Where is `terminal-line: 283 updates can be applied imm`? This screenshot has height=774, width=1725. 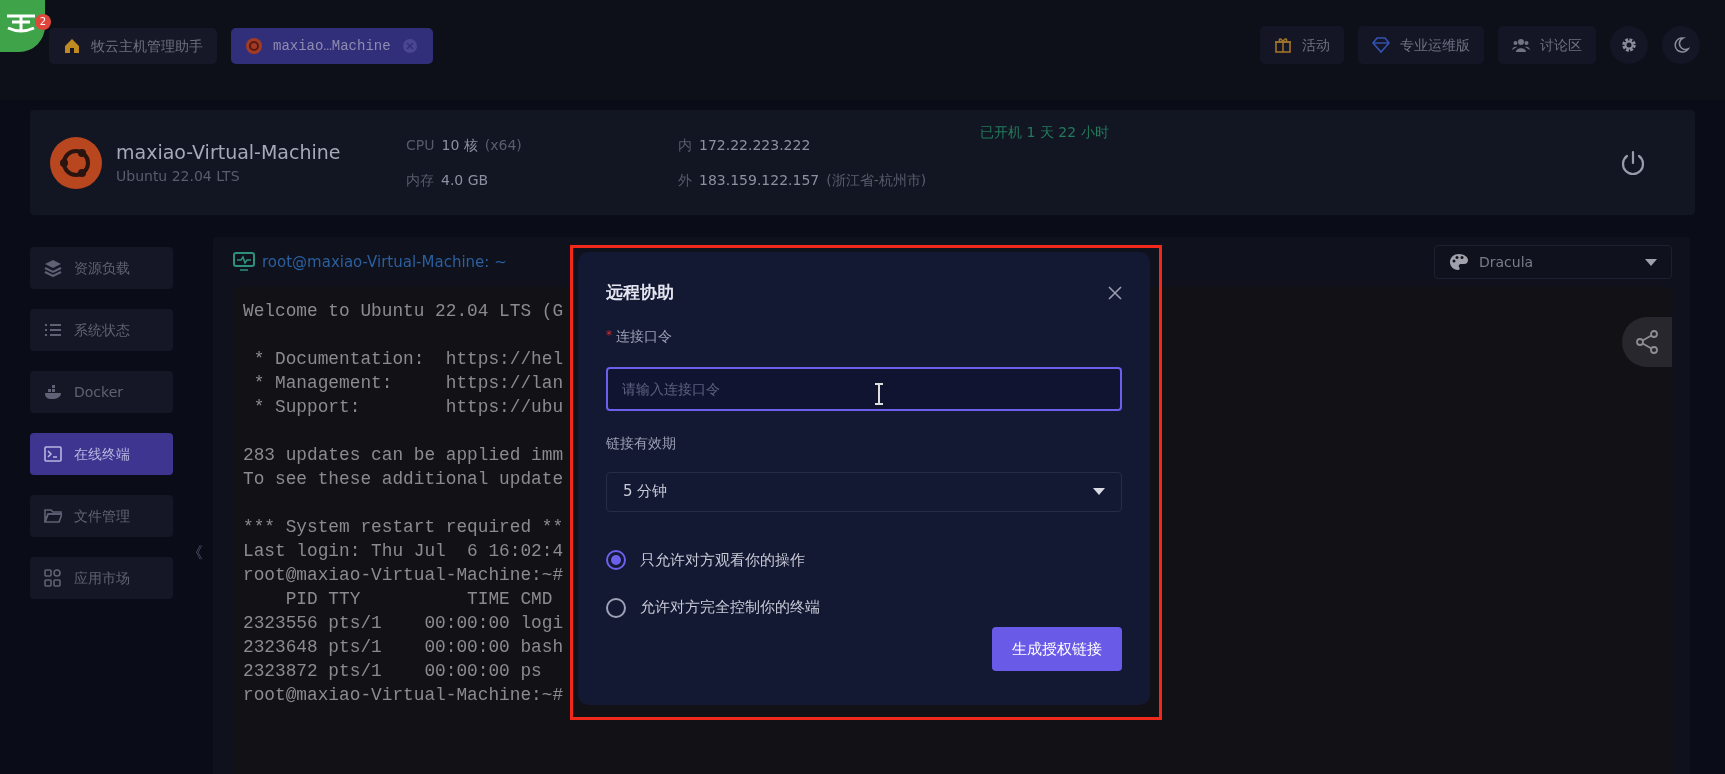
terminal-line: 283 updates can be applied imm is located at coordinates (403, 455).